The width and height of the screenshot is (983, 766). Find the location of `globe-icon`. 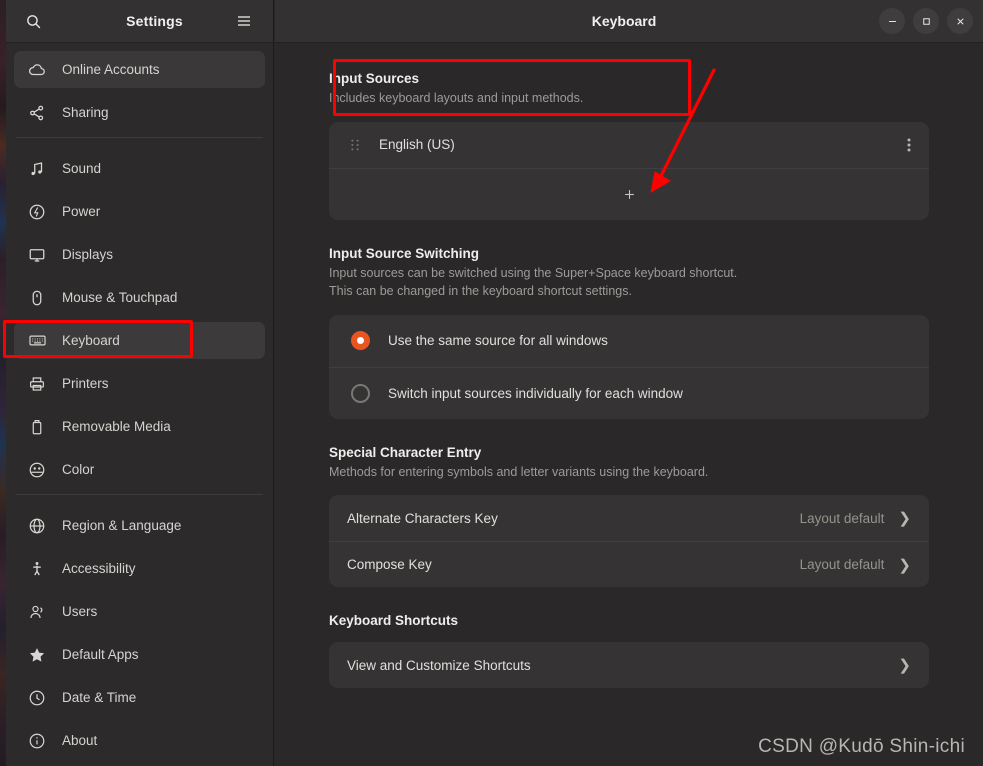

globe-icon is located at coordinates (37, 526).